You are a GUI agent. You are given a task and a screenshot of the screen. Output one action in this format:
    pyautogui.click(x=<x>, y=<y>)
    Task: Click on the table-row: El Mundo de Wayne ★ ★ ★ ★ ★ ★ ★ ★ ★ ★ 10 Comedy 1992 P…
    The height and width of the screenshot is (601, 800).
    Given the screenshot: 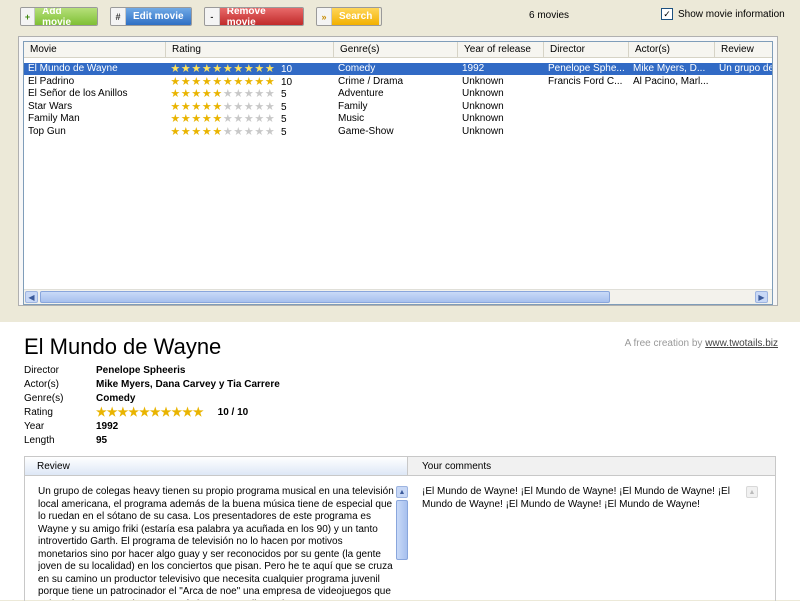 What is the action you would take?
    pyautogui.click(x=398, y=69)
    